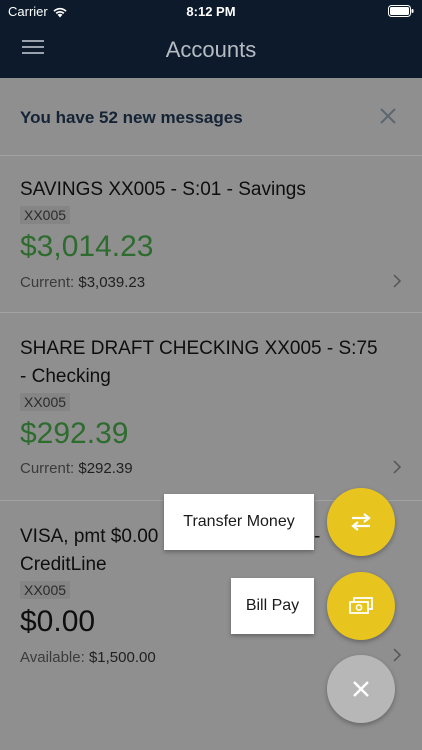  What do you see at coordinates (163, 189) in the screenshot?
I see `account-name: SAVINGS XX005 - S:01 - Savings` at bounding box center [163, 189].